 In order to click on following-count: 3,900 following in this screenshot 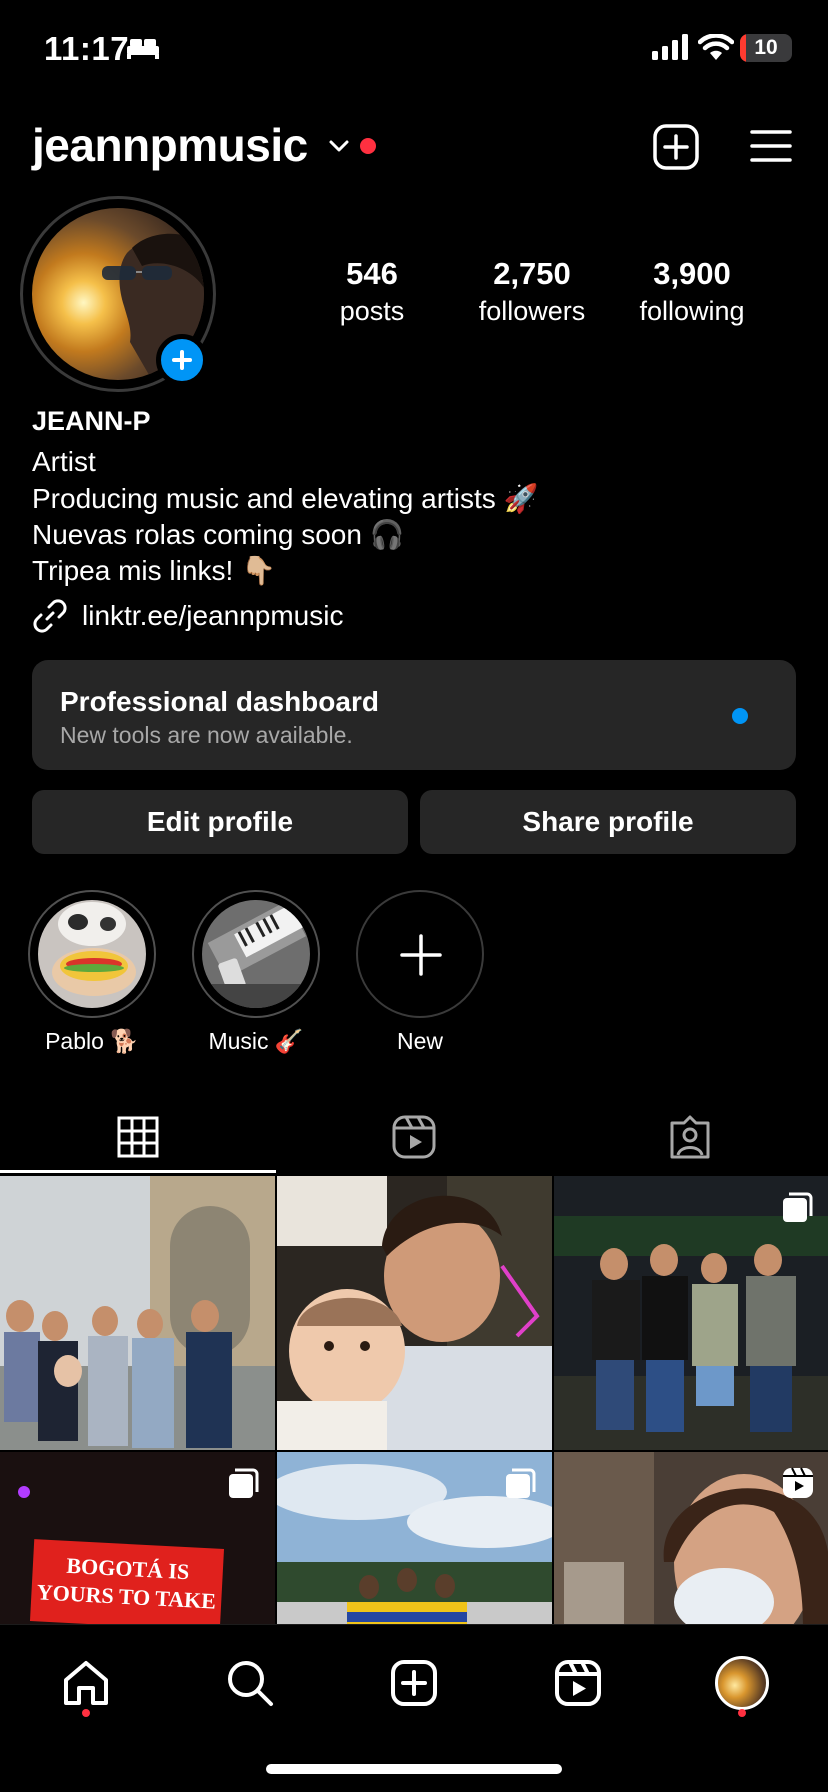, I will do `click(692, 291)`.